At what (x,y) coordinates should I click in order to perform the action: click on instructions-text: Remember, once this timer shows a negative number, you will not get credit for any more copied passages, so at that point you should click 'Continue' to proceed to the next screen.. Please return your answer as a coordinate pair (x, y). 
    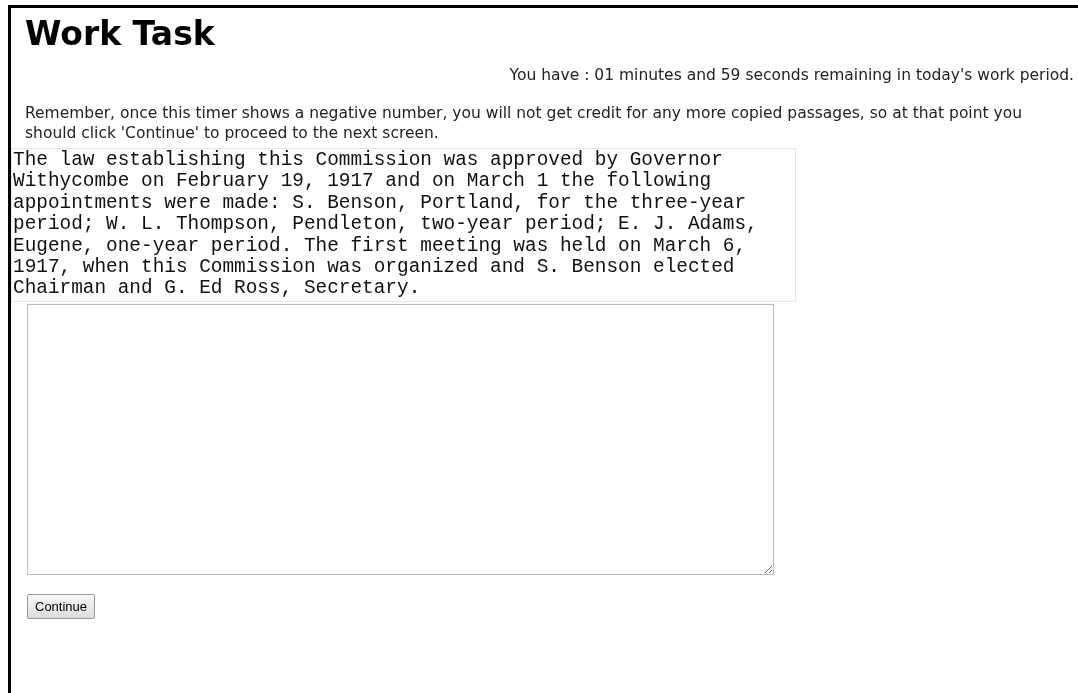
    Looking at the image, I should click on (524, 123).